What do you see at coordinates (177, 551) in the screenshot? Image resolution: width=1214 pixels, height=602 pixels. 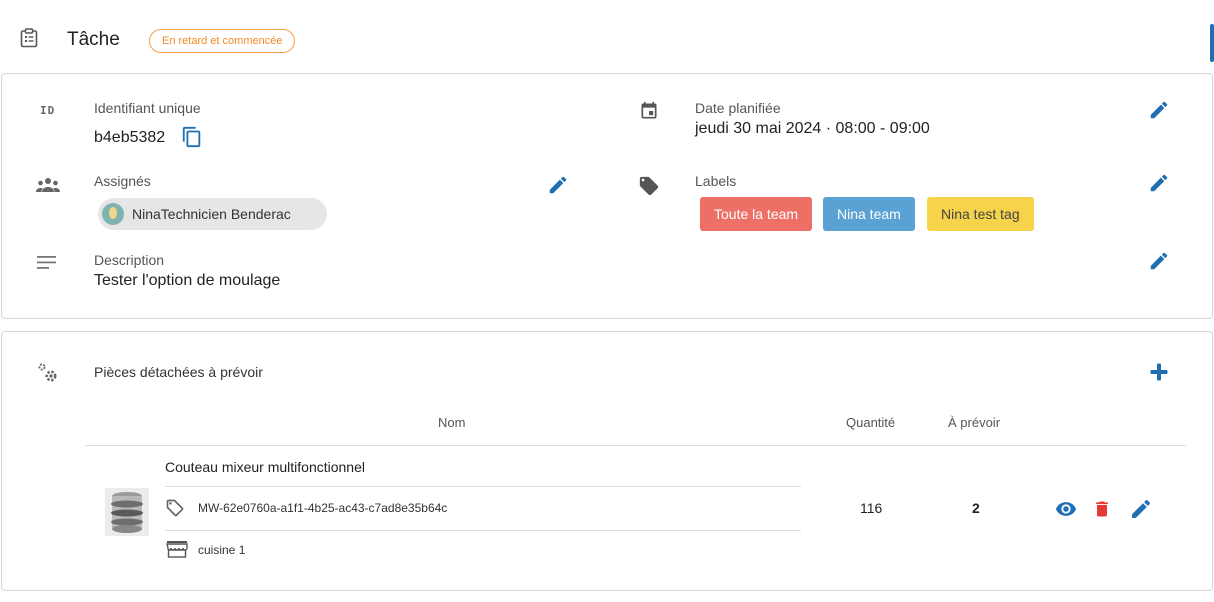 I see `store-icon` at bounding box center [177, 551].